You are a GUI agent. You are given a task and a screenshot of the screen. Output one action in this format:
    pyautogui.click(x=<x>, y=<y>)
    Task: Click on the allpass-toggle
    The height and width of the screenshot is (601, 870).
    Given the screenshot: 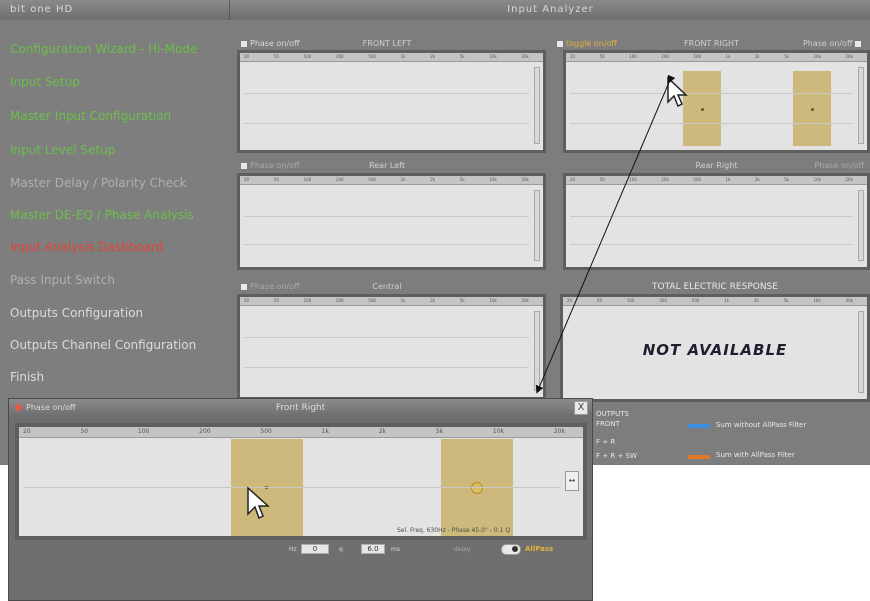 What is the action you would take?
    pyautogui.click(x=511, y=549)
    